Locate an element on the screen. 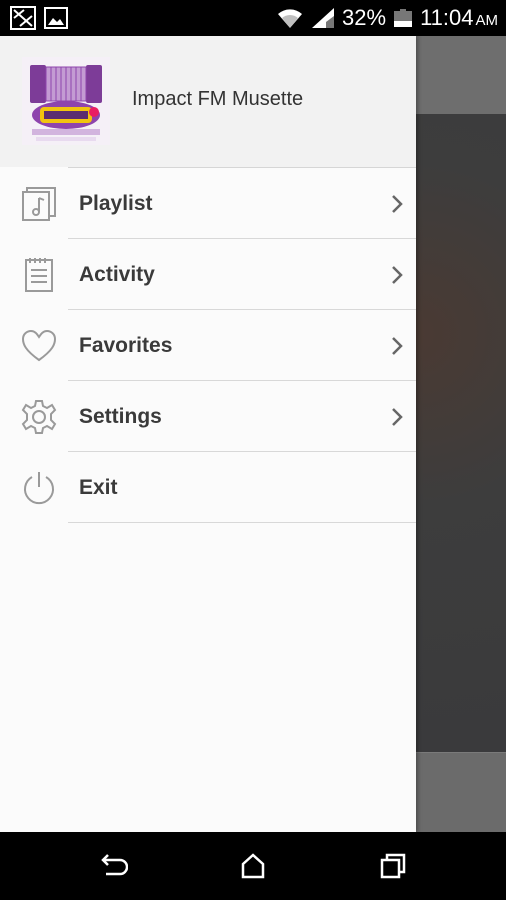  station-name: Impact FM Musette is located at coordinates (218, 99).